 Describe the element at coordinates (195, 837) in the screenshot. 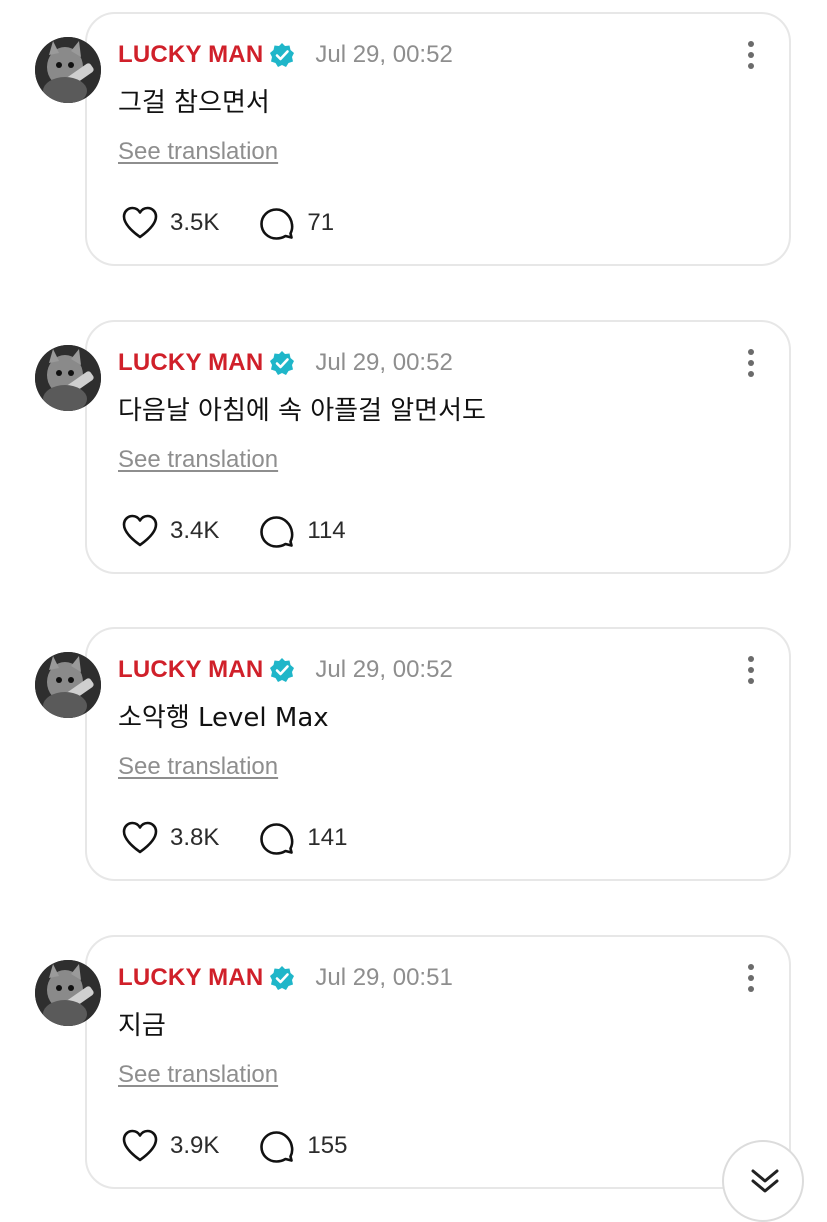

I see `like-count: 3.8K` at that location.